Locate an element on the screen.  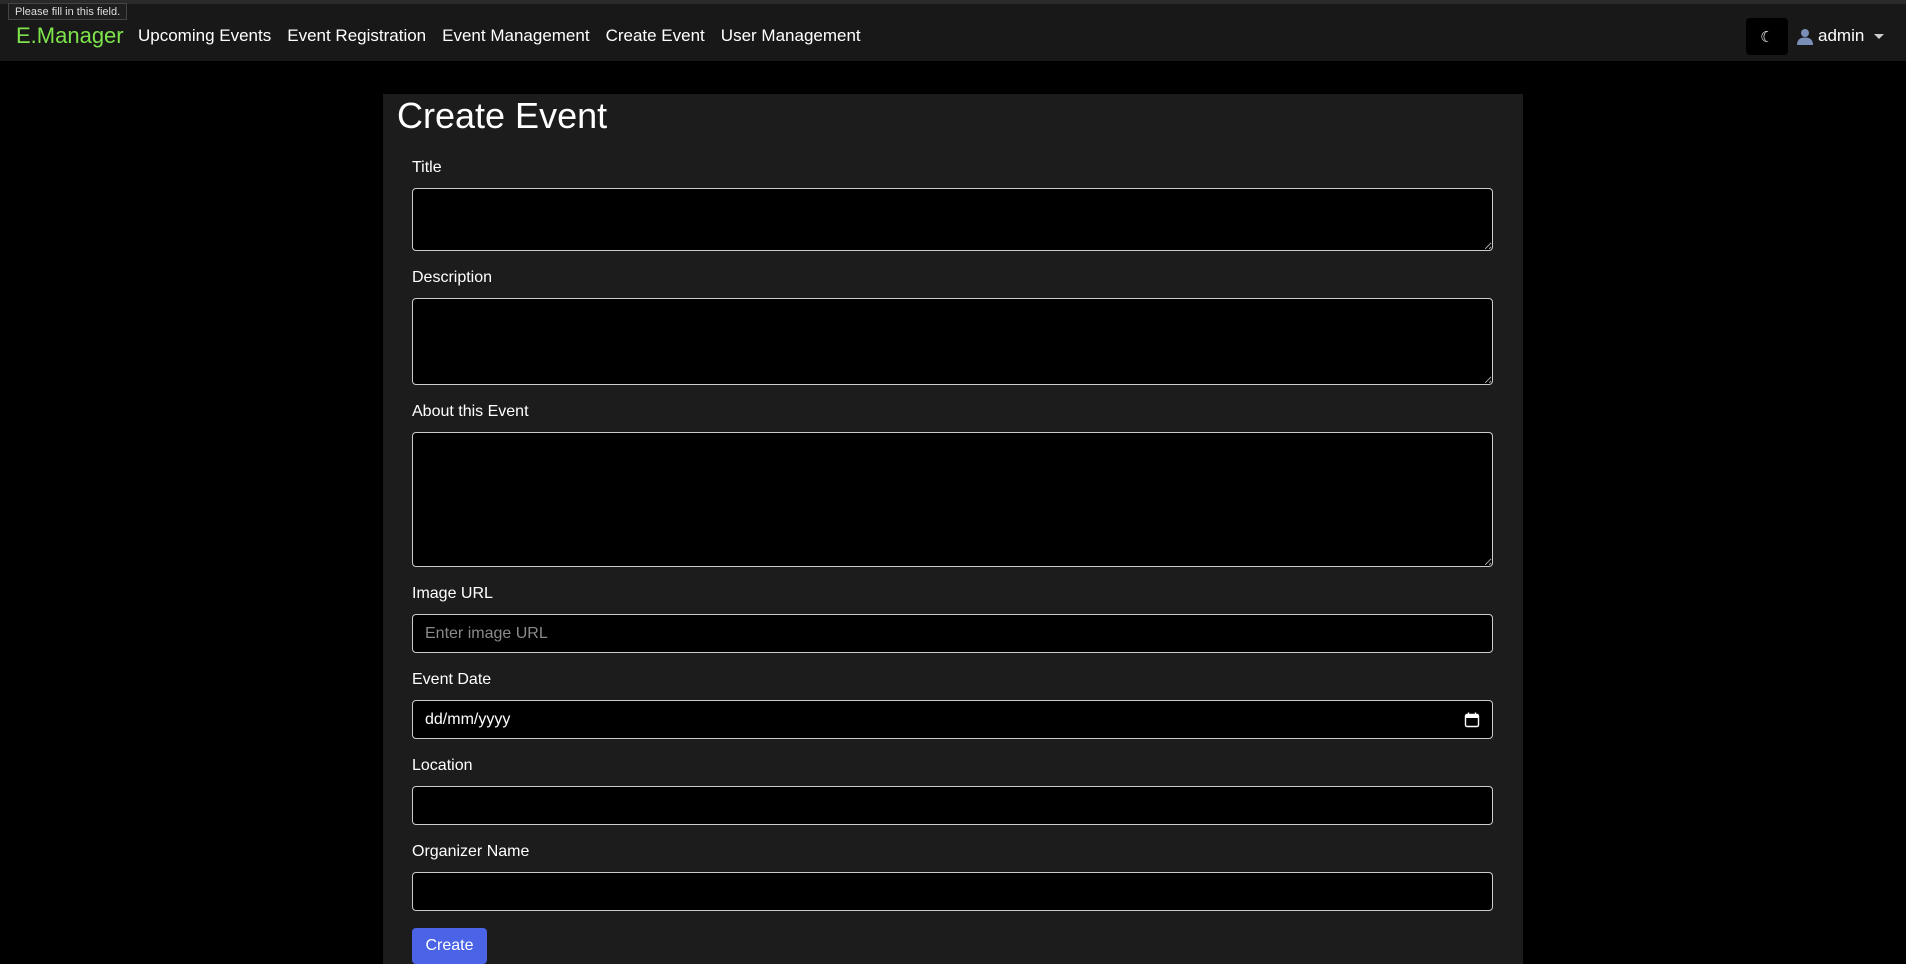
location-field is located at coordinates (952, 805).